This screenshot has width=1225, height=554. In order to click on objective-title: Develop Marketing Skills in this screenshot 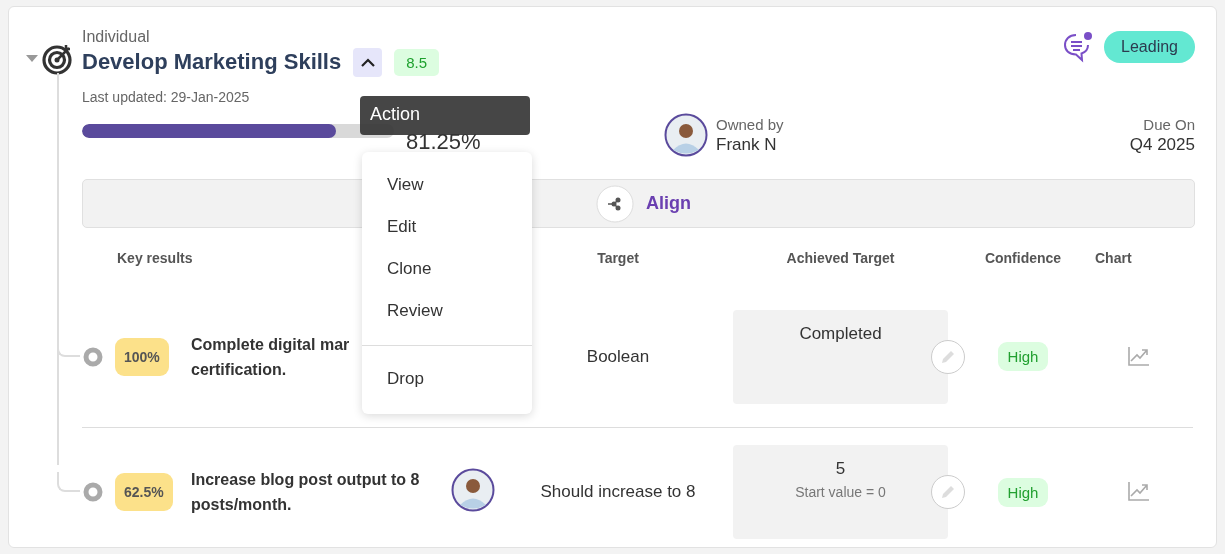, I will do `click(212, 62)`.